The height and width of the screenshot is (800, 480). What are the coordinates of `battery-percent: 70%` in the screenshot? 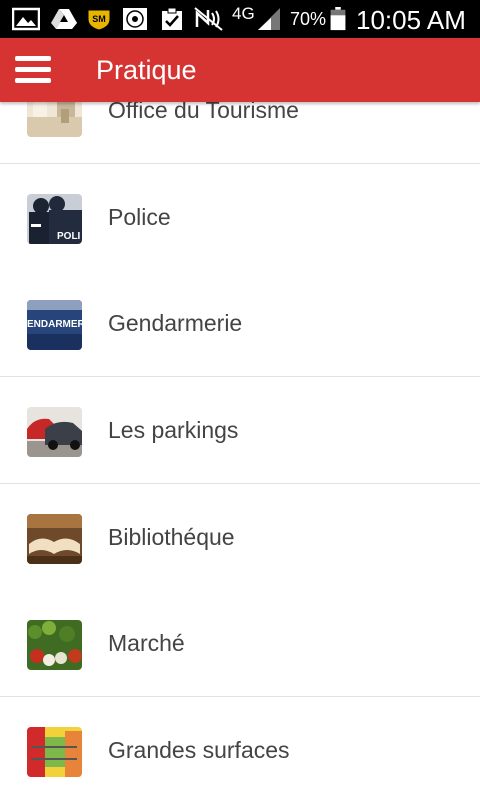 It's located at (308, 19).